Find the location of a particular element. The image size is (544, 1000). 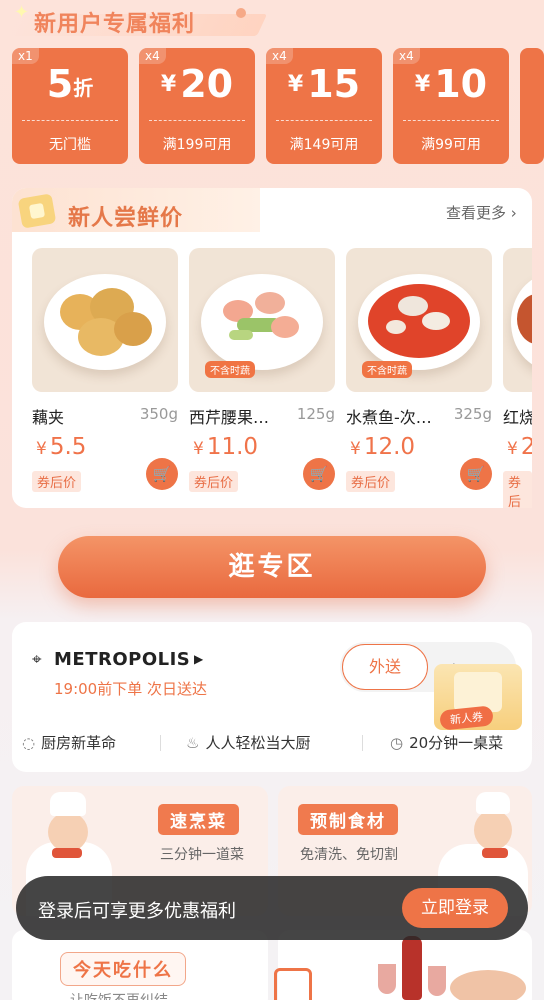

product-name: 红烧 is located at coordinates (517, 417).